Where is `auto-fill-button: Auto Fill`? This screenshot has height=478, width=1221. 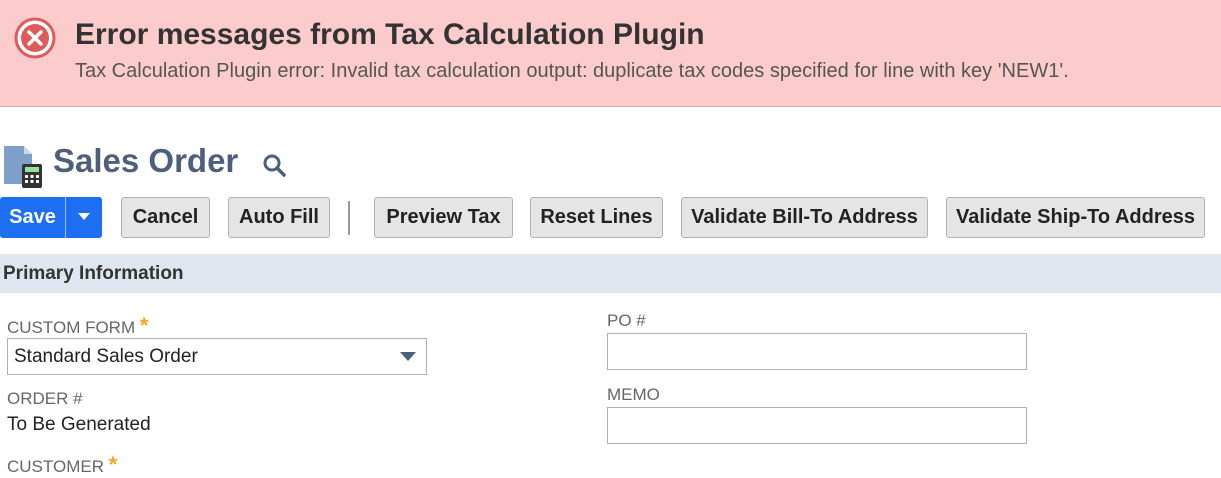
auto-fill-button: Auto Fill is located at coordinates (279, 217).